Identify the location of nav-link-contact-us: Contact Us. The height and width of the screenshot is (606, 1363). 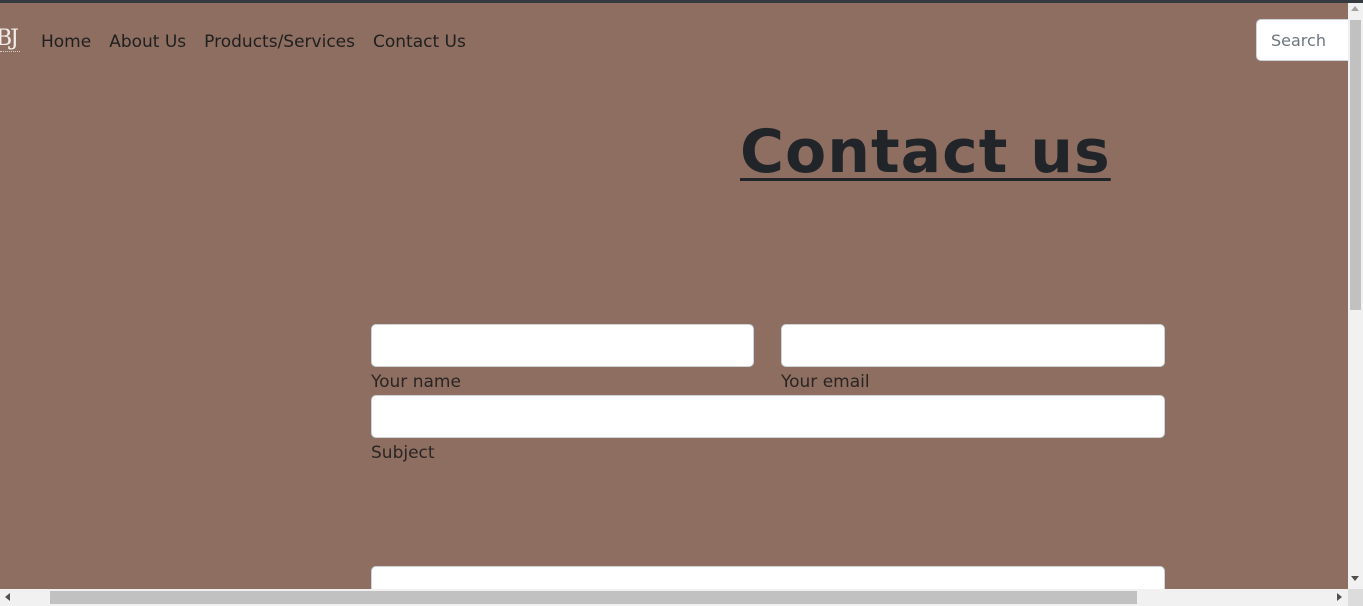
(419, 42).